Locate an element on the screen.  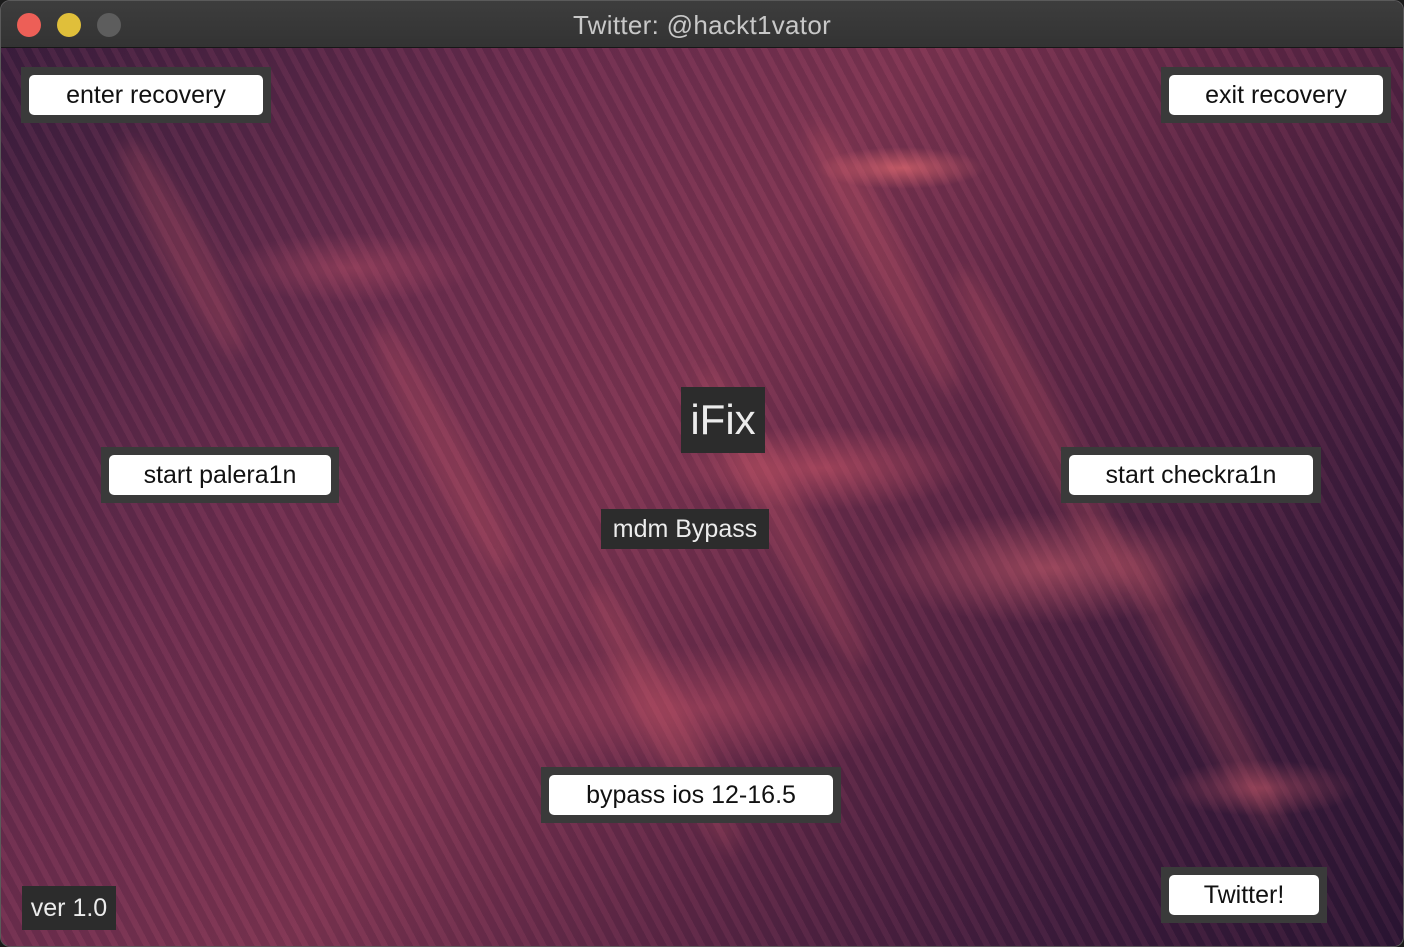
start-checkra1n-button: start checkra1n is located at coordinates (1191, 475).